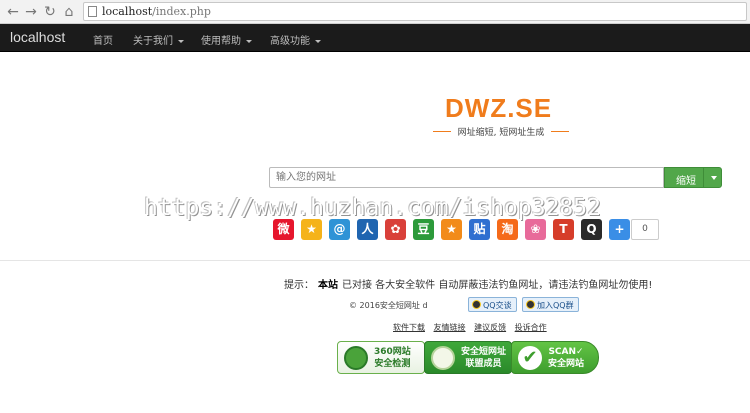 The height and width of the screenshot is (413, 750). I want to click on link-feedback: 建议反馈, so click(490, 327).